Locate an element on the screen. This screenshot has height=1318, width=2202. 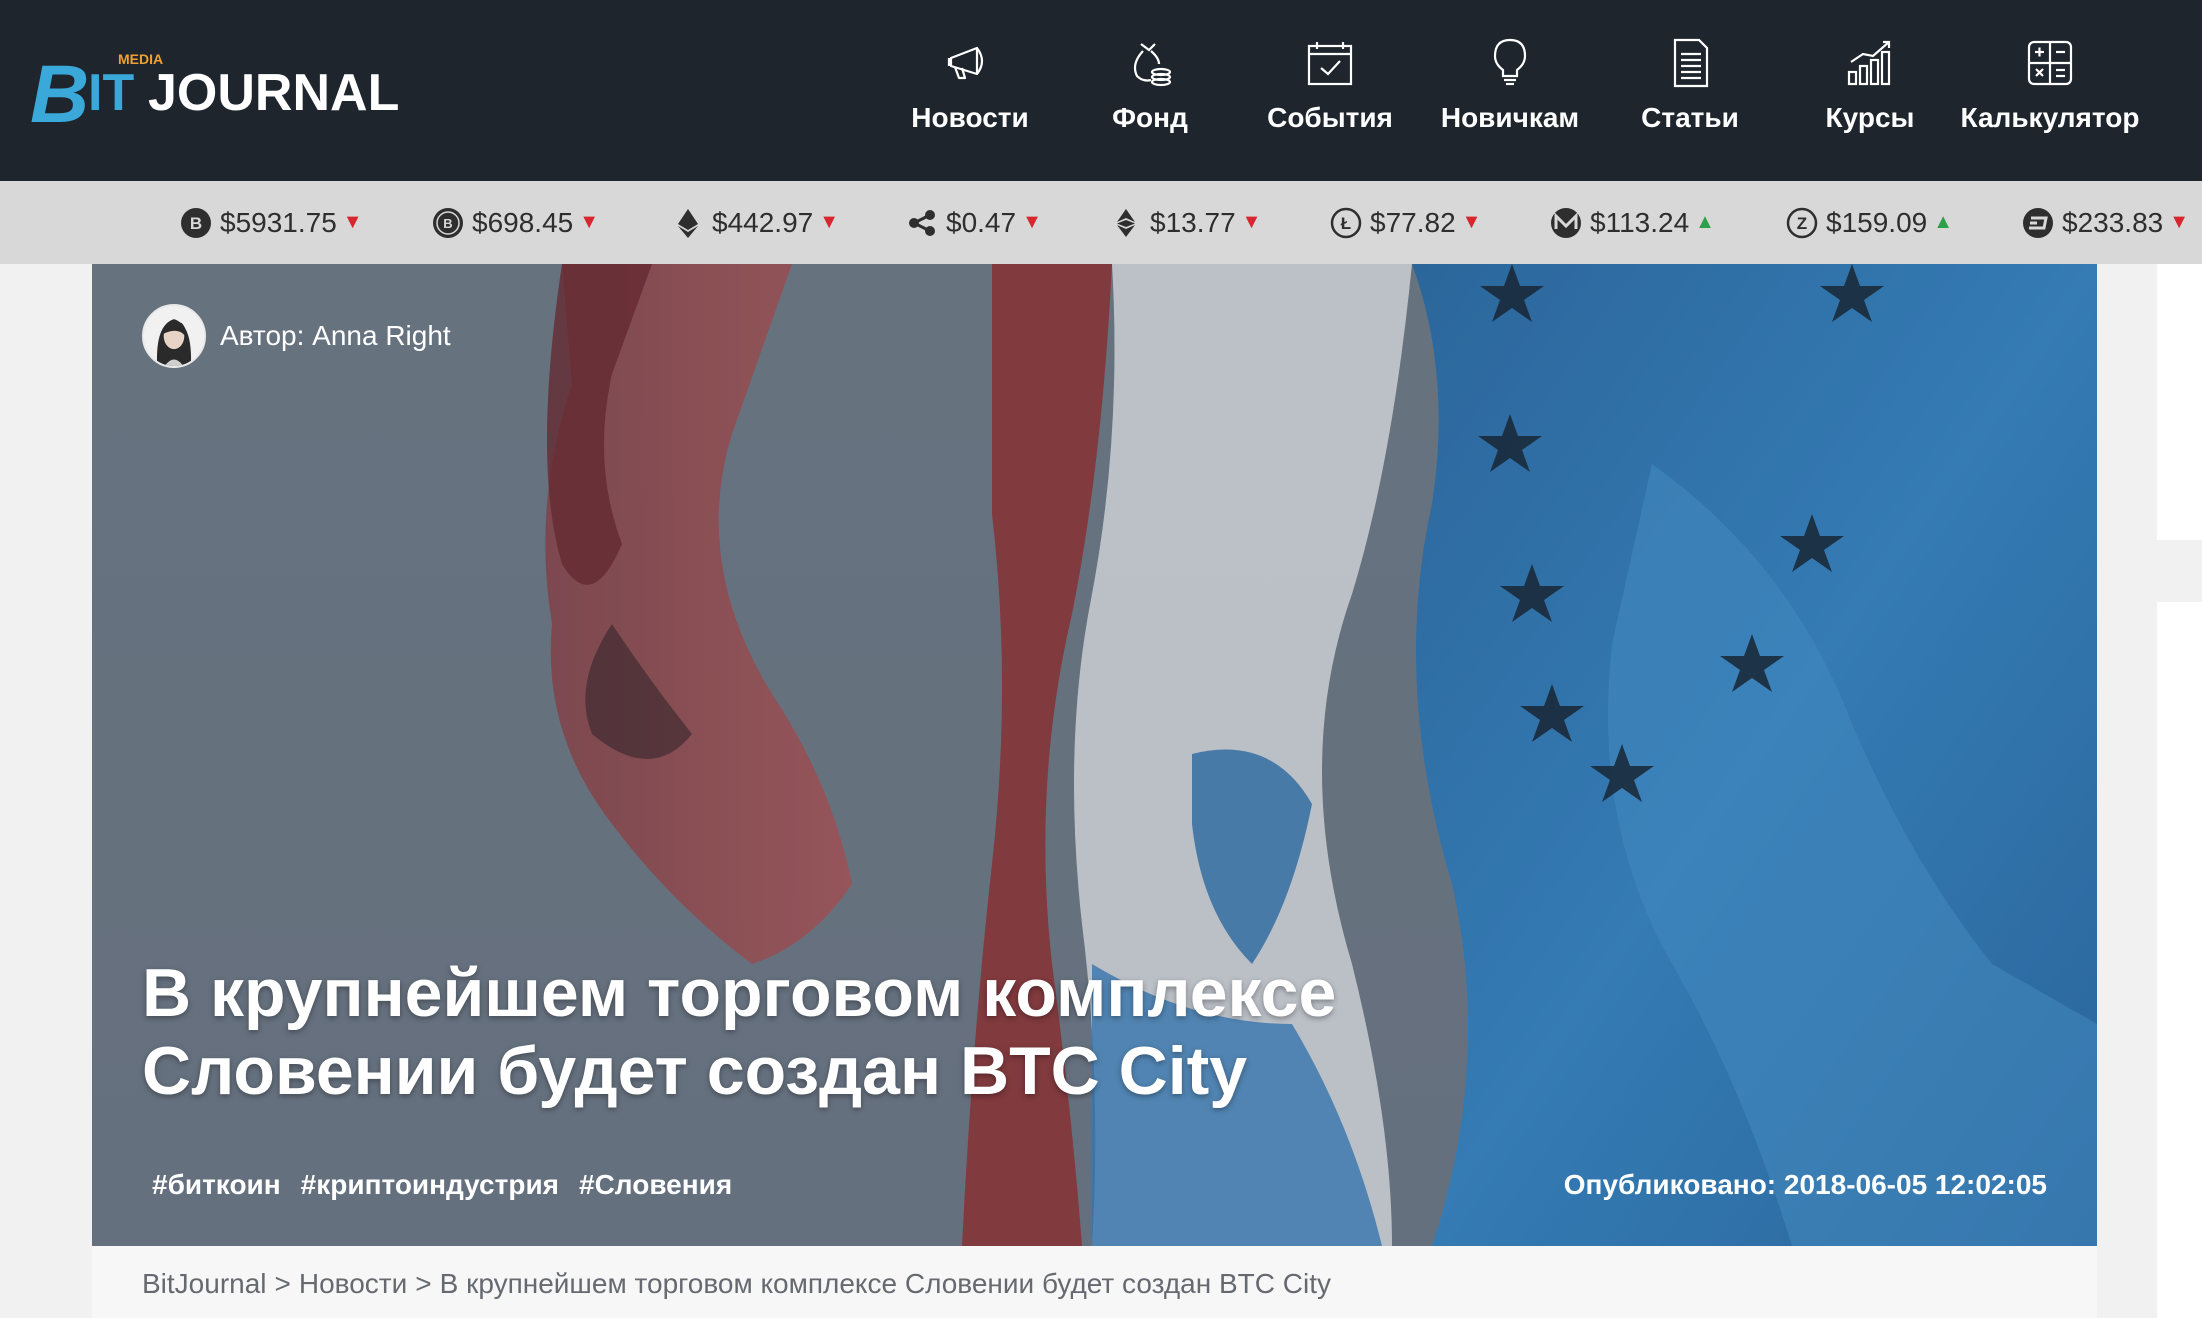
ticker-price: $13.77 is located at coordinates (1193, 222).